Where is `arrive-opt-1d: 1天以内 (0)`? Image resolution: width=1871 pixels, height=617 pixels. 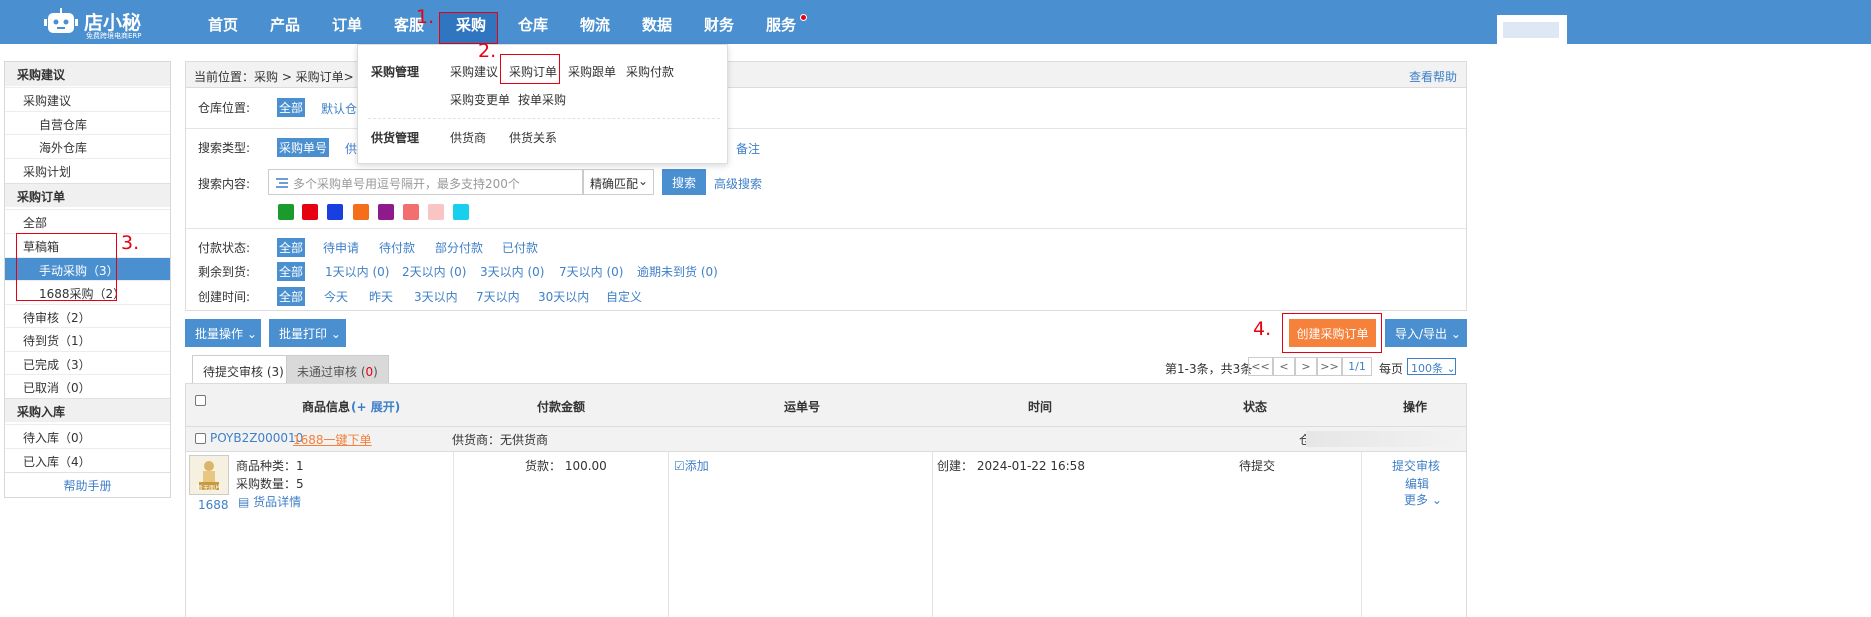
arrive-opt-1d: 1天以内 (0) is located at coordinates (357, 271).